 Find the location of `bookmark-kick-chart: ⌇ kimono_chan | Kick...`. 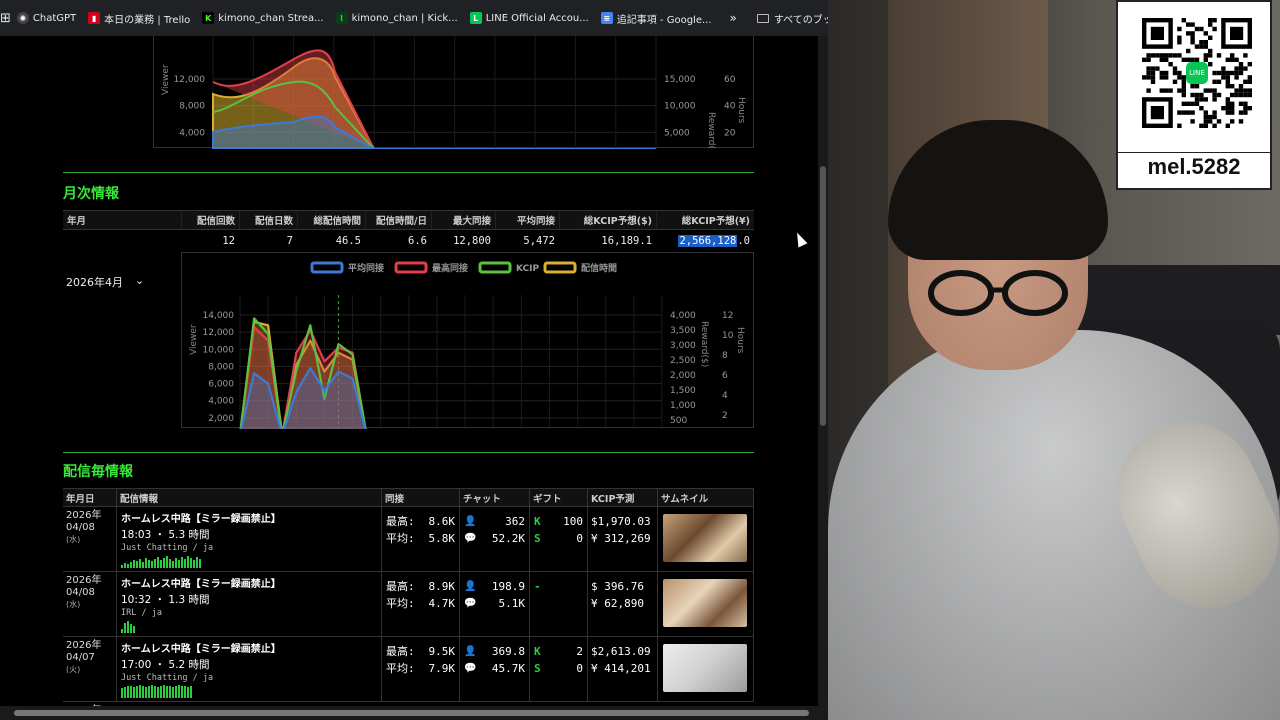

bookmark-kick-chart: ⌇ kimono_chan | Kick... is located at coordinates (397, 18).